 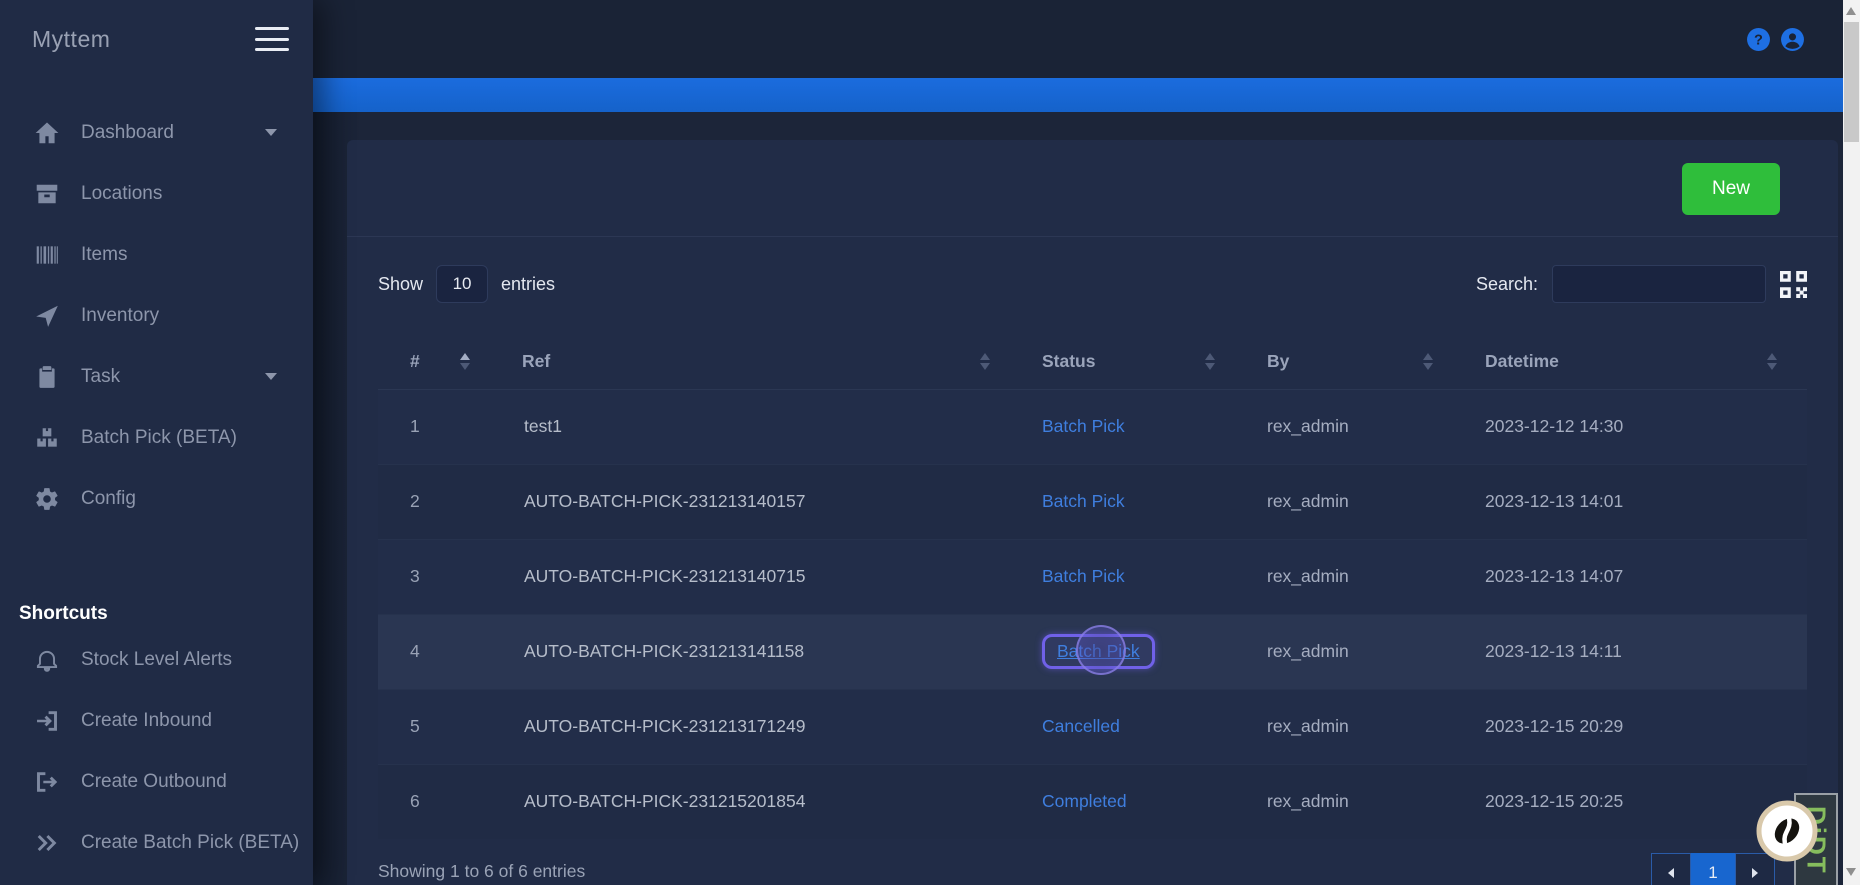 I want to click on card-header: New, so click(x=1092, y=188).